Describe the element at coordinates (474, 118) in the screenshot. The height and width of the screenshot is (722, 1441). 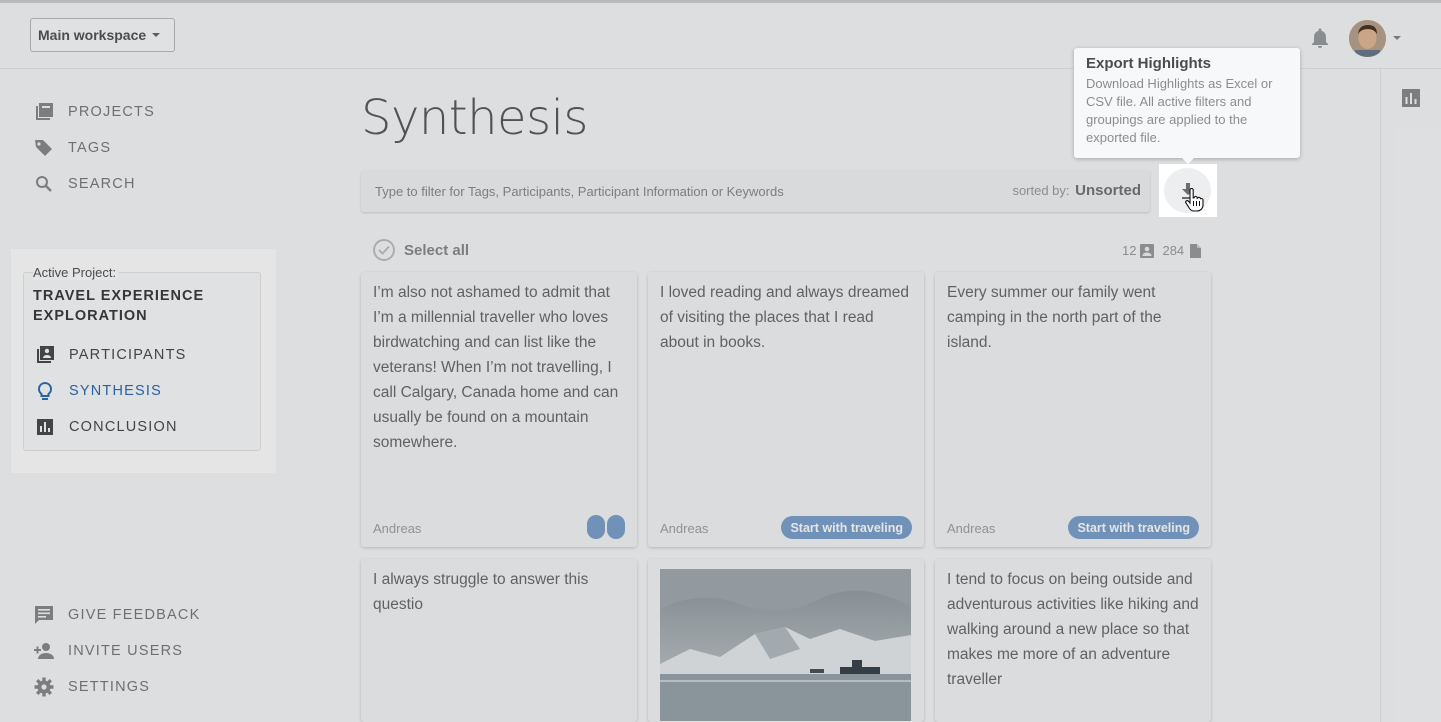
I see `page-title: Synthesis` at that location.